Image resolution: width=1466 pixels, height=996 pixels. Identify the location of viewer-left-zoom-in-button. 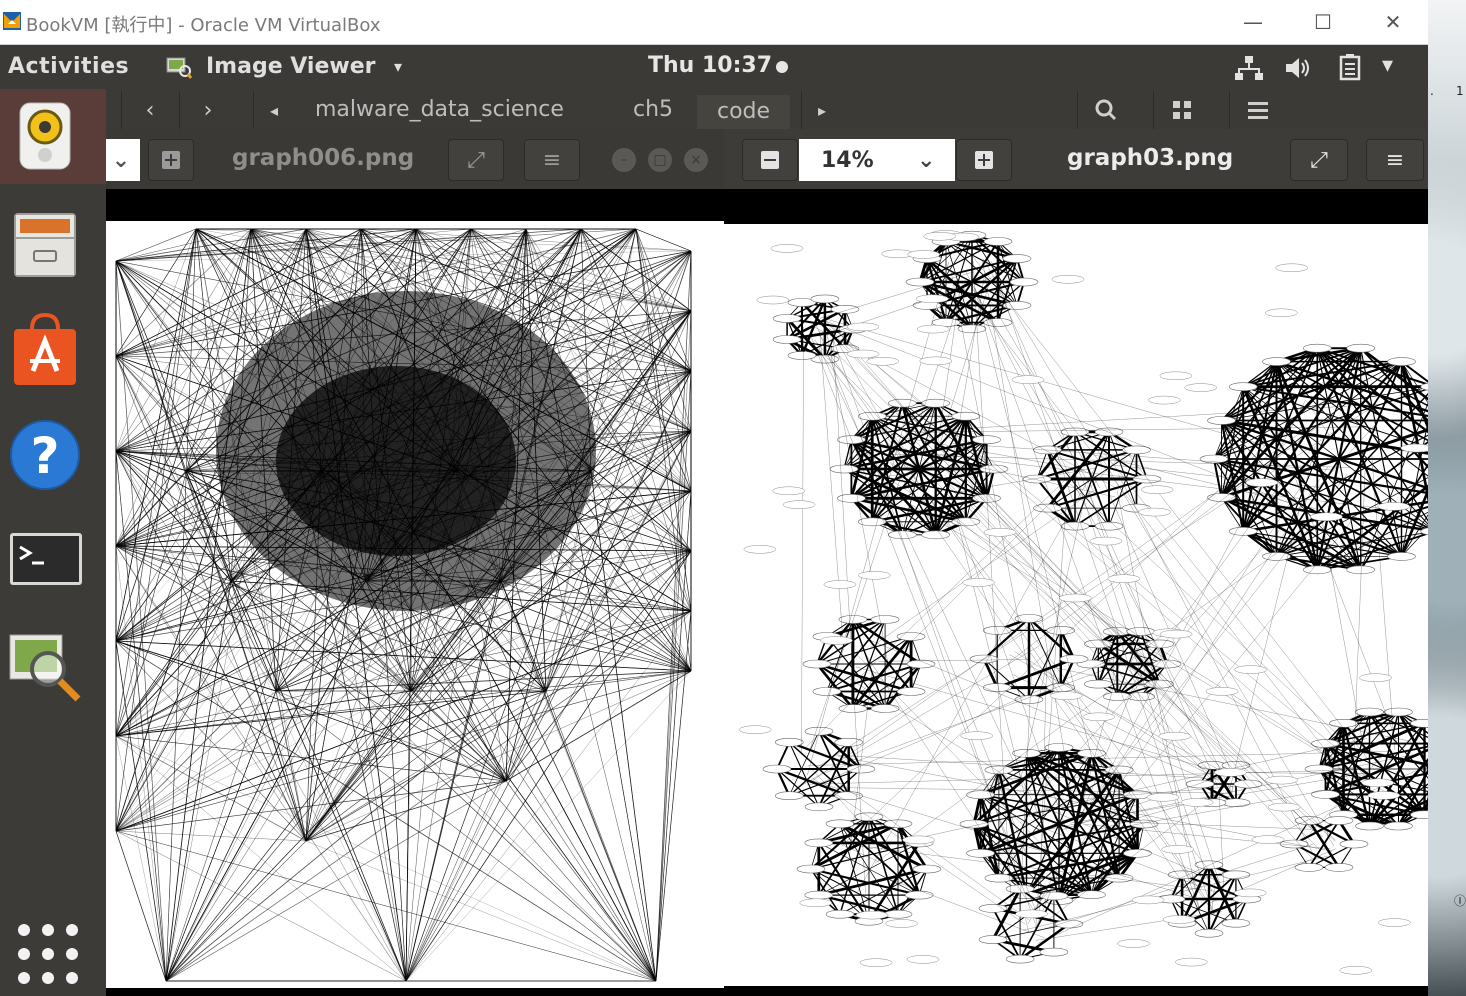
(171, 160).